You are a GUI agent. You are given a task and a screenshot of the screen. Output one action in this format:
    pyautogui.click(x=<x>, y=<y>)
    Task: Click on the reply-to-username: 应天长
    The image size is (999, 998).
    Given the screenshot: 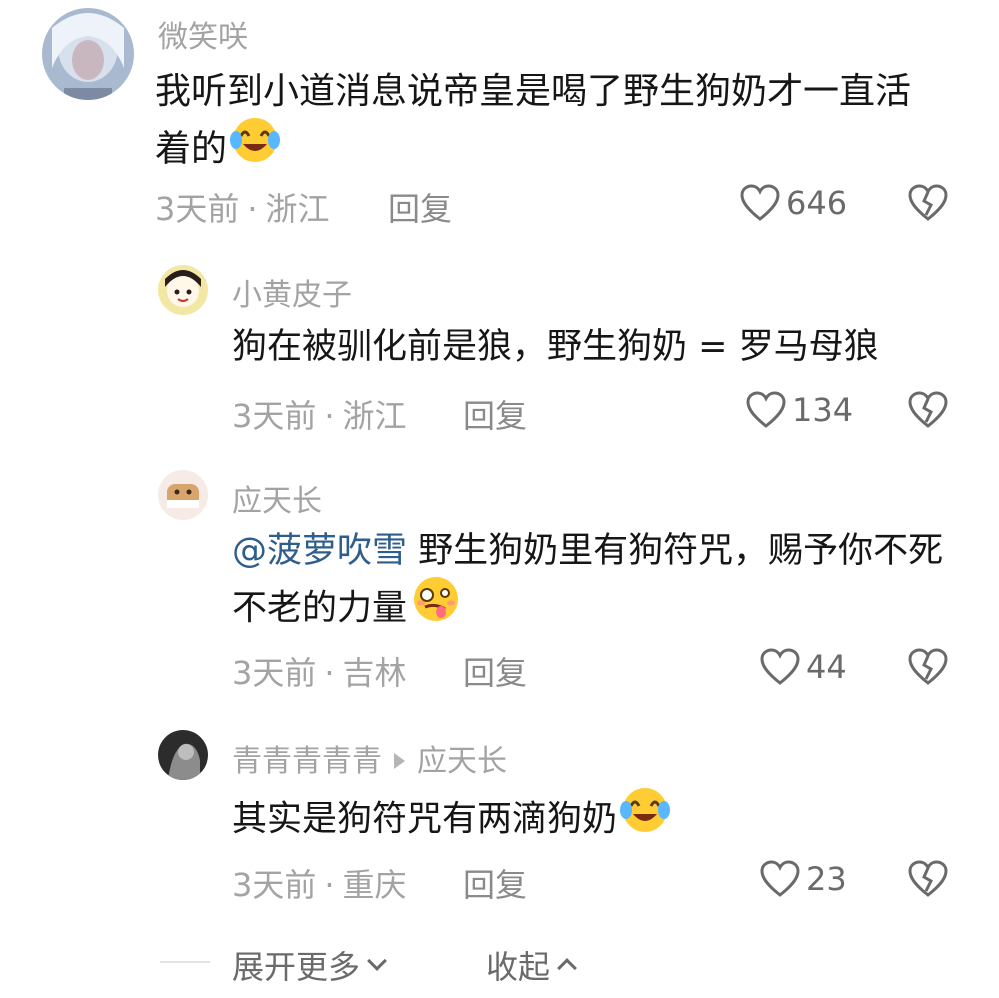 What is the action you would take?
    pyautogui.click(x=462, y=761)
    